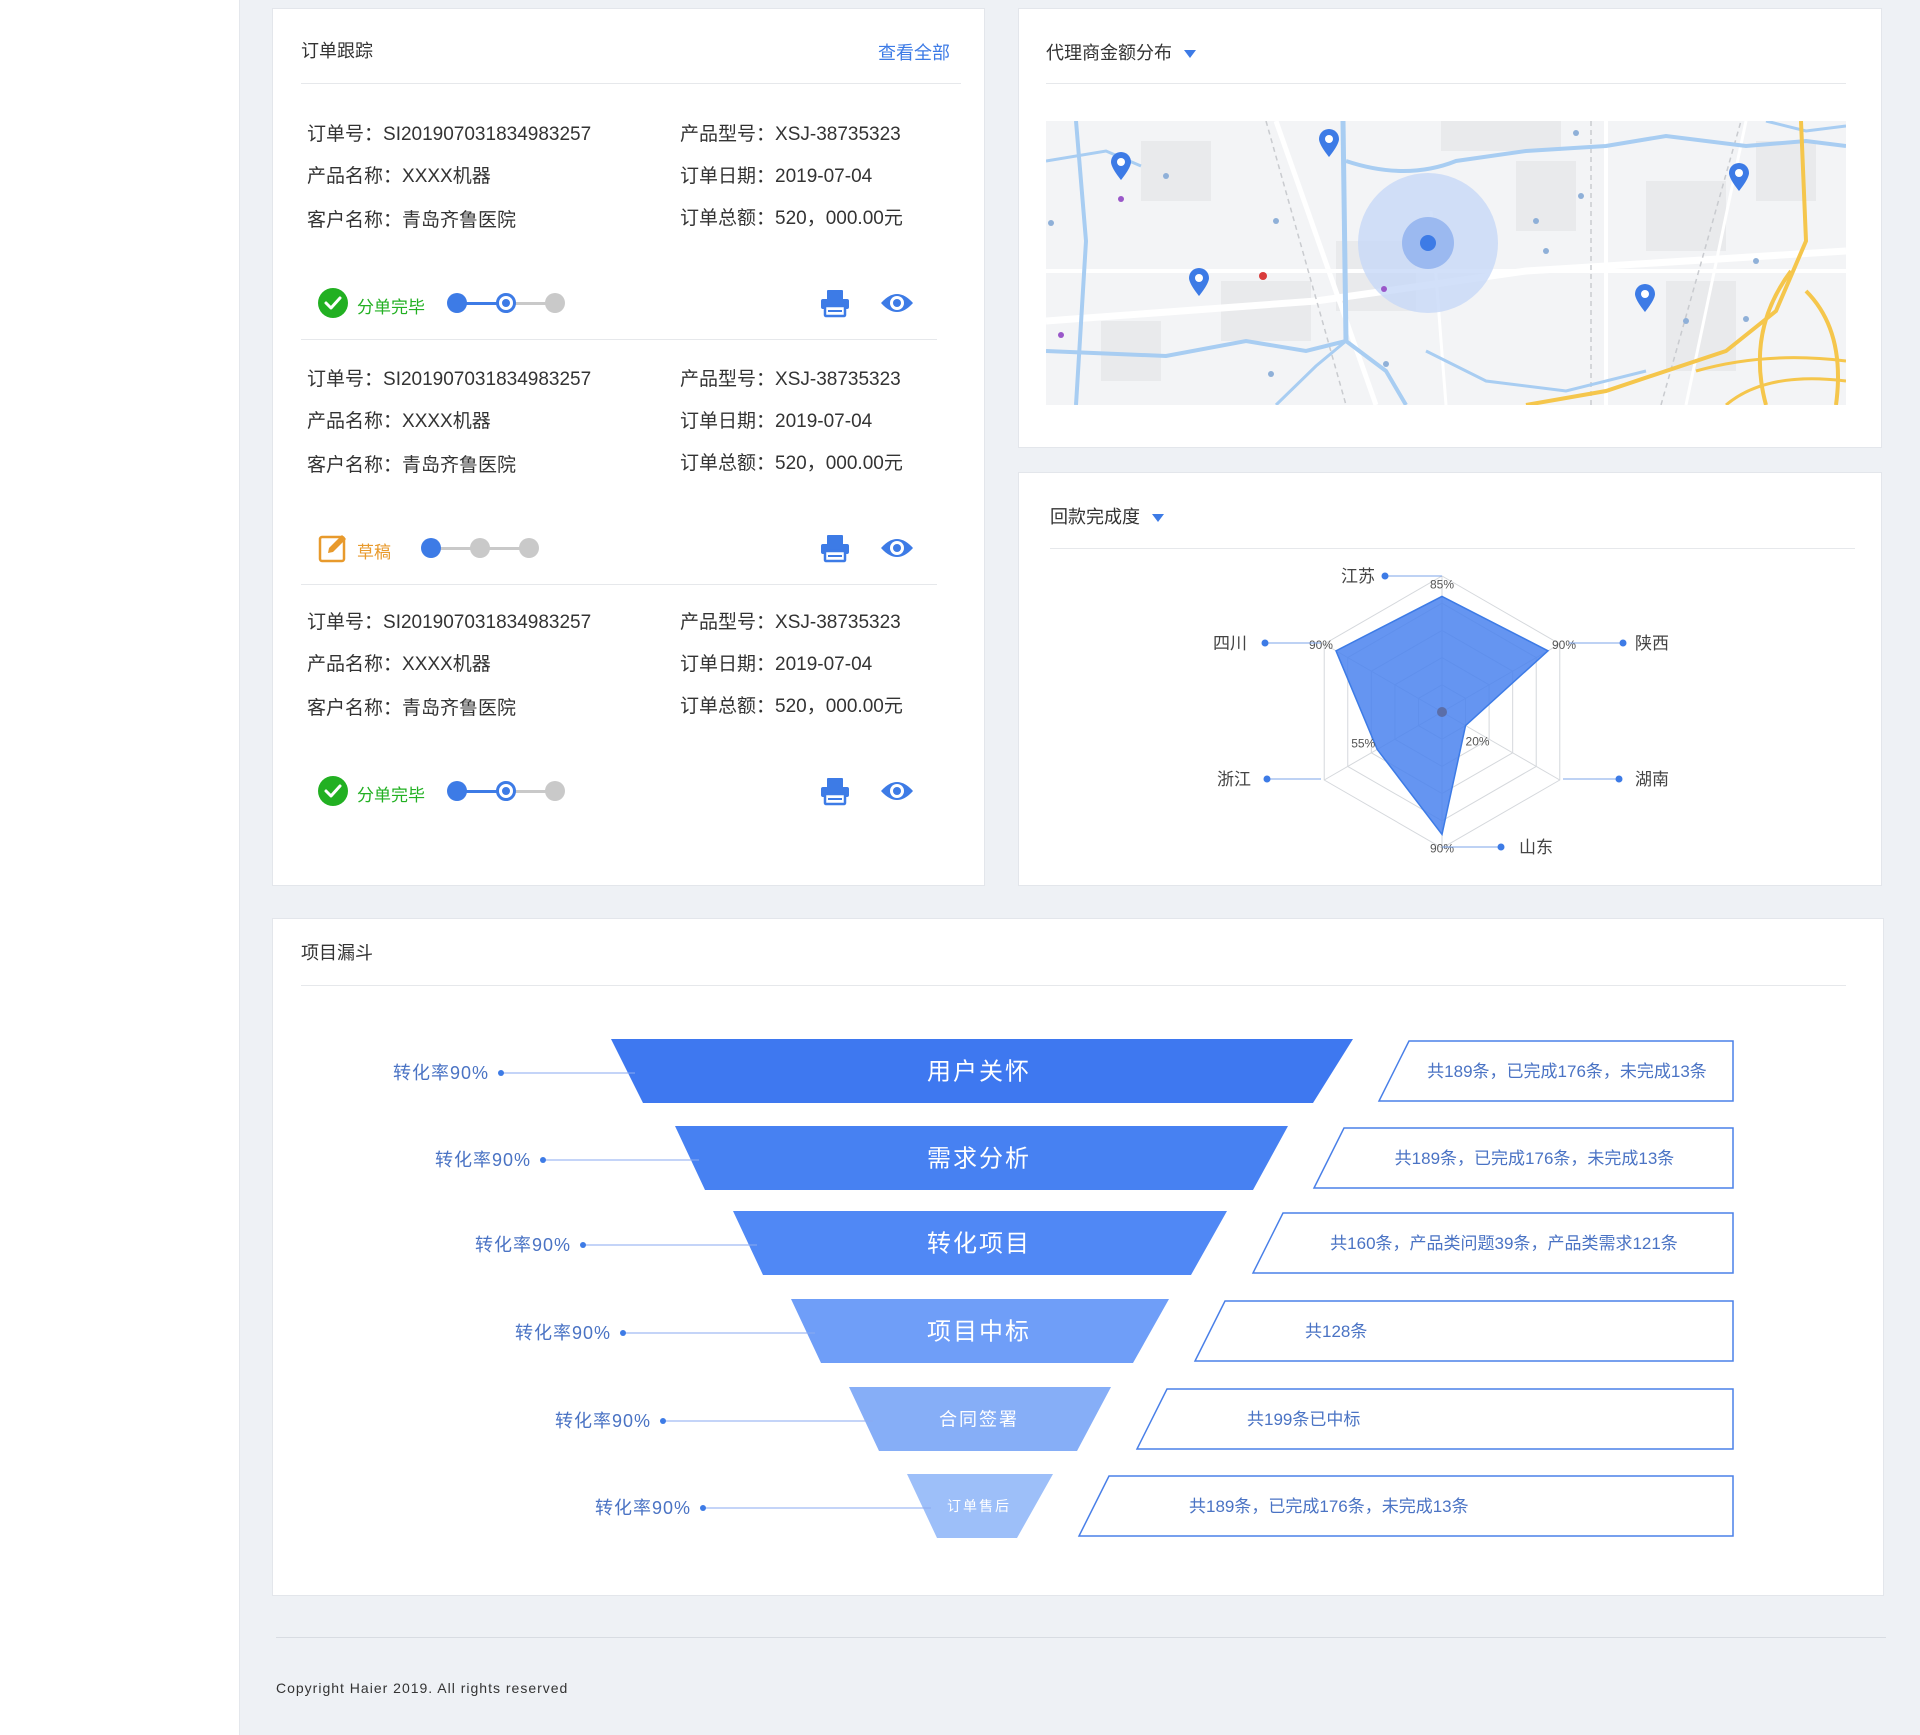  What do you see at coordinates (1446, 263) in the screenshot?
I see `map` at bounding box center [1446, 263].